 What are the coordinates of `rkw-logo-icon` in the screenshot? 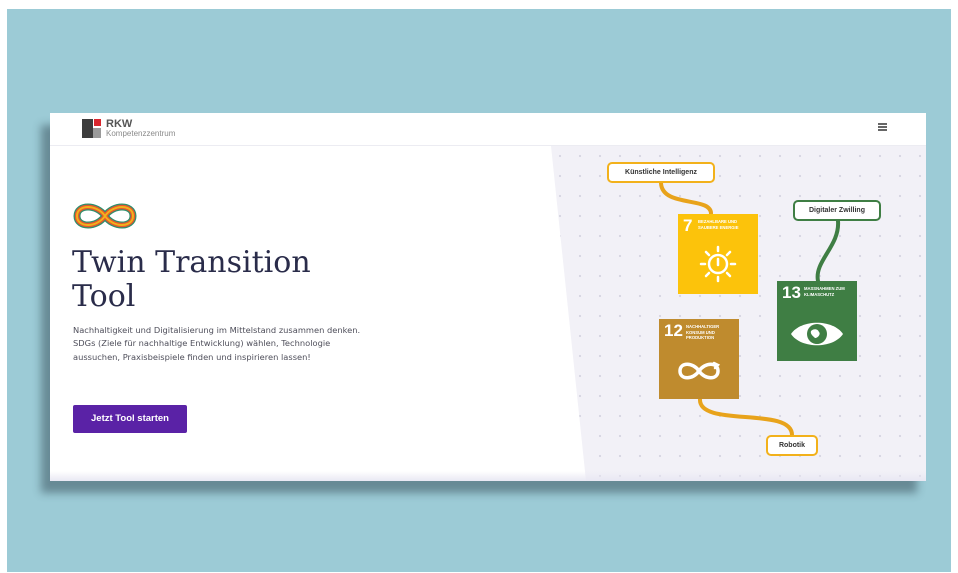 It's located at (91, 128).